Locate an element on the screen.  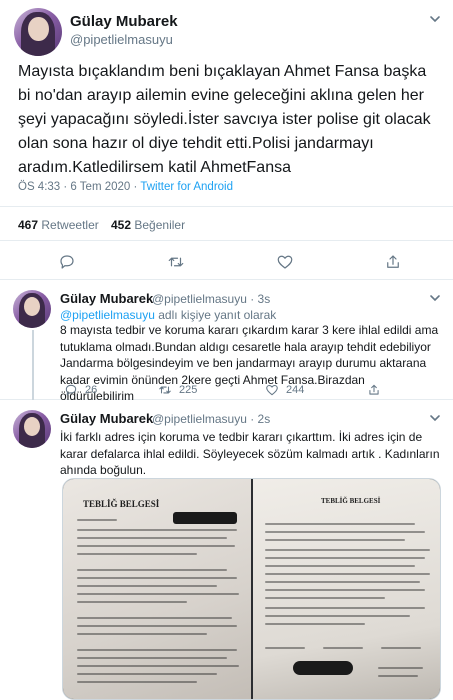
retweets-count: 467 Retweetler is located at coordinates (58, 225).